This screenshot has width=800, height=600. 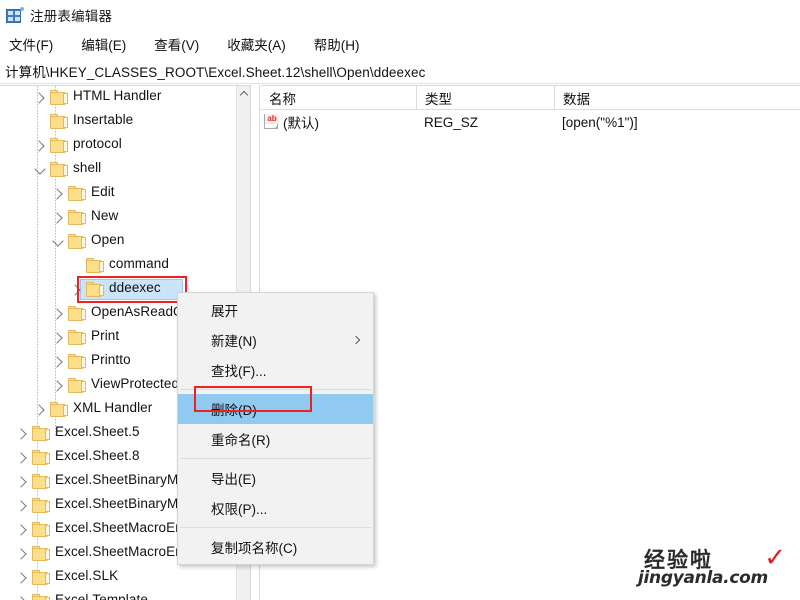 I want to click on tree-item-label: ViewProtected, so click(x=135, y=383).